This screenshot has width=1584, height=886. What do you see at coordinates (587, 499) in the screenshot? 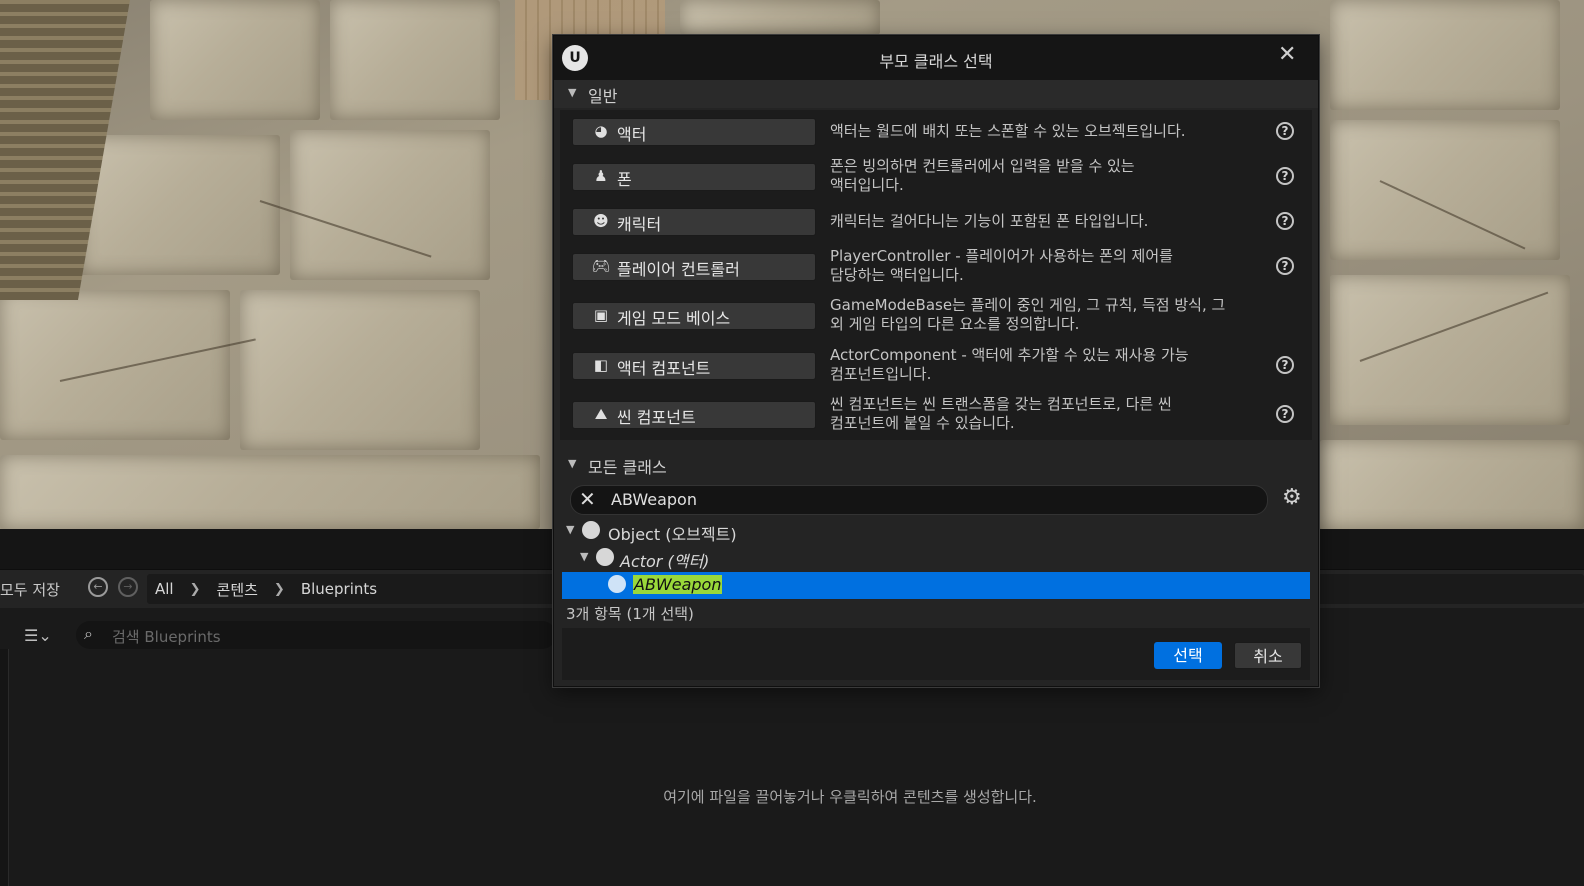
I see `clear-search-icon: ✕` at bounding box center [587, 499].